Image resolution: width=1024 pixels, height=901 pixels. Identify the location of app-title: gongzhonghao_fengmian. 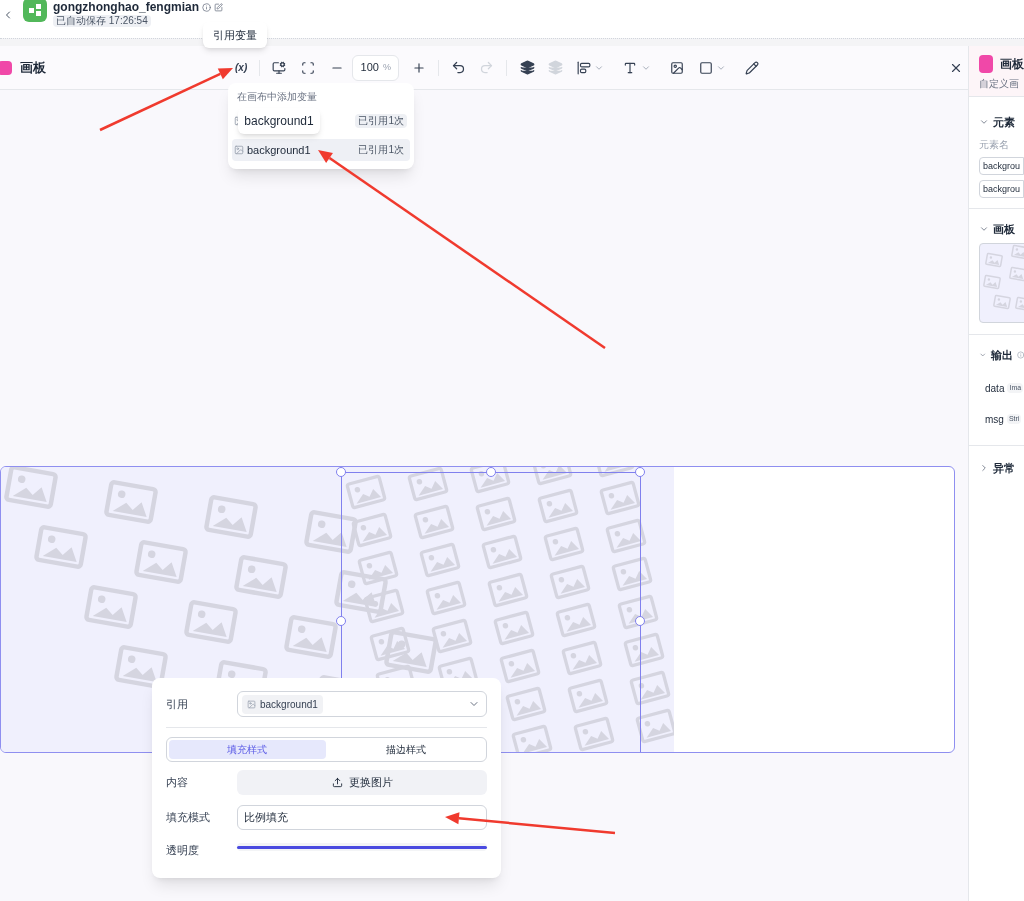
(126, 7).